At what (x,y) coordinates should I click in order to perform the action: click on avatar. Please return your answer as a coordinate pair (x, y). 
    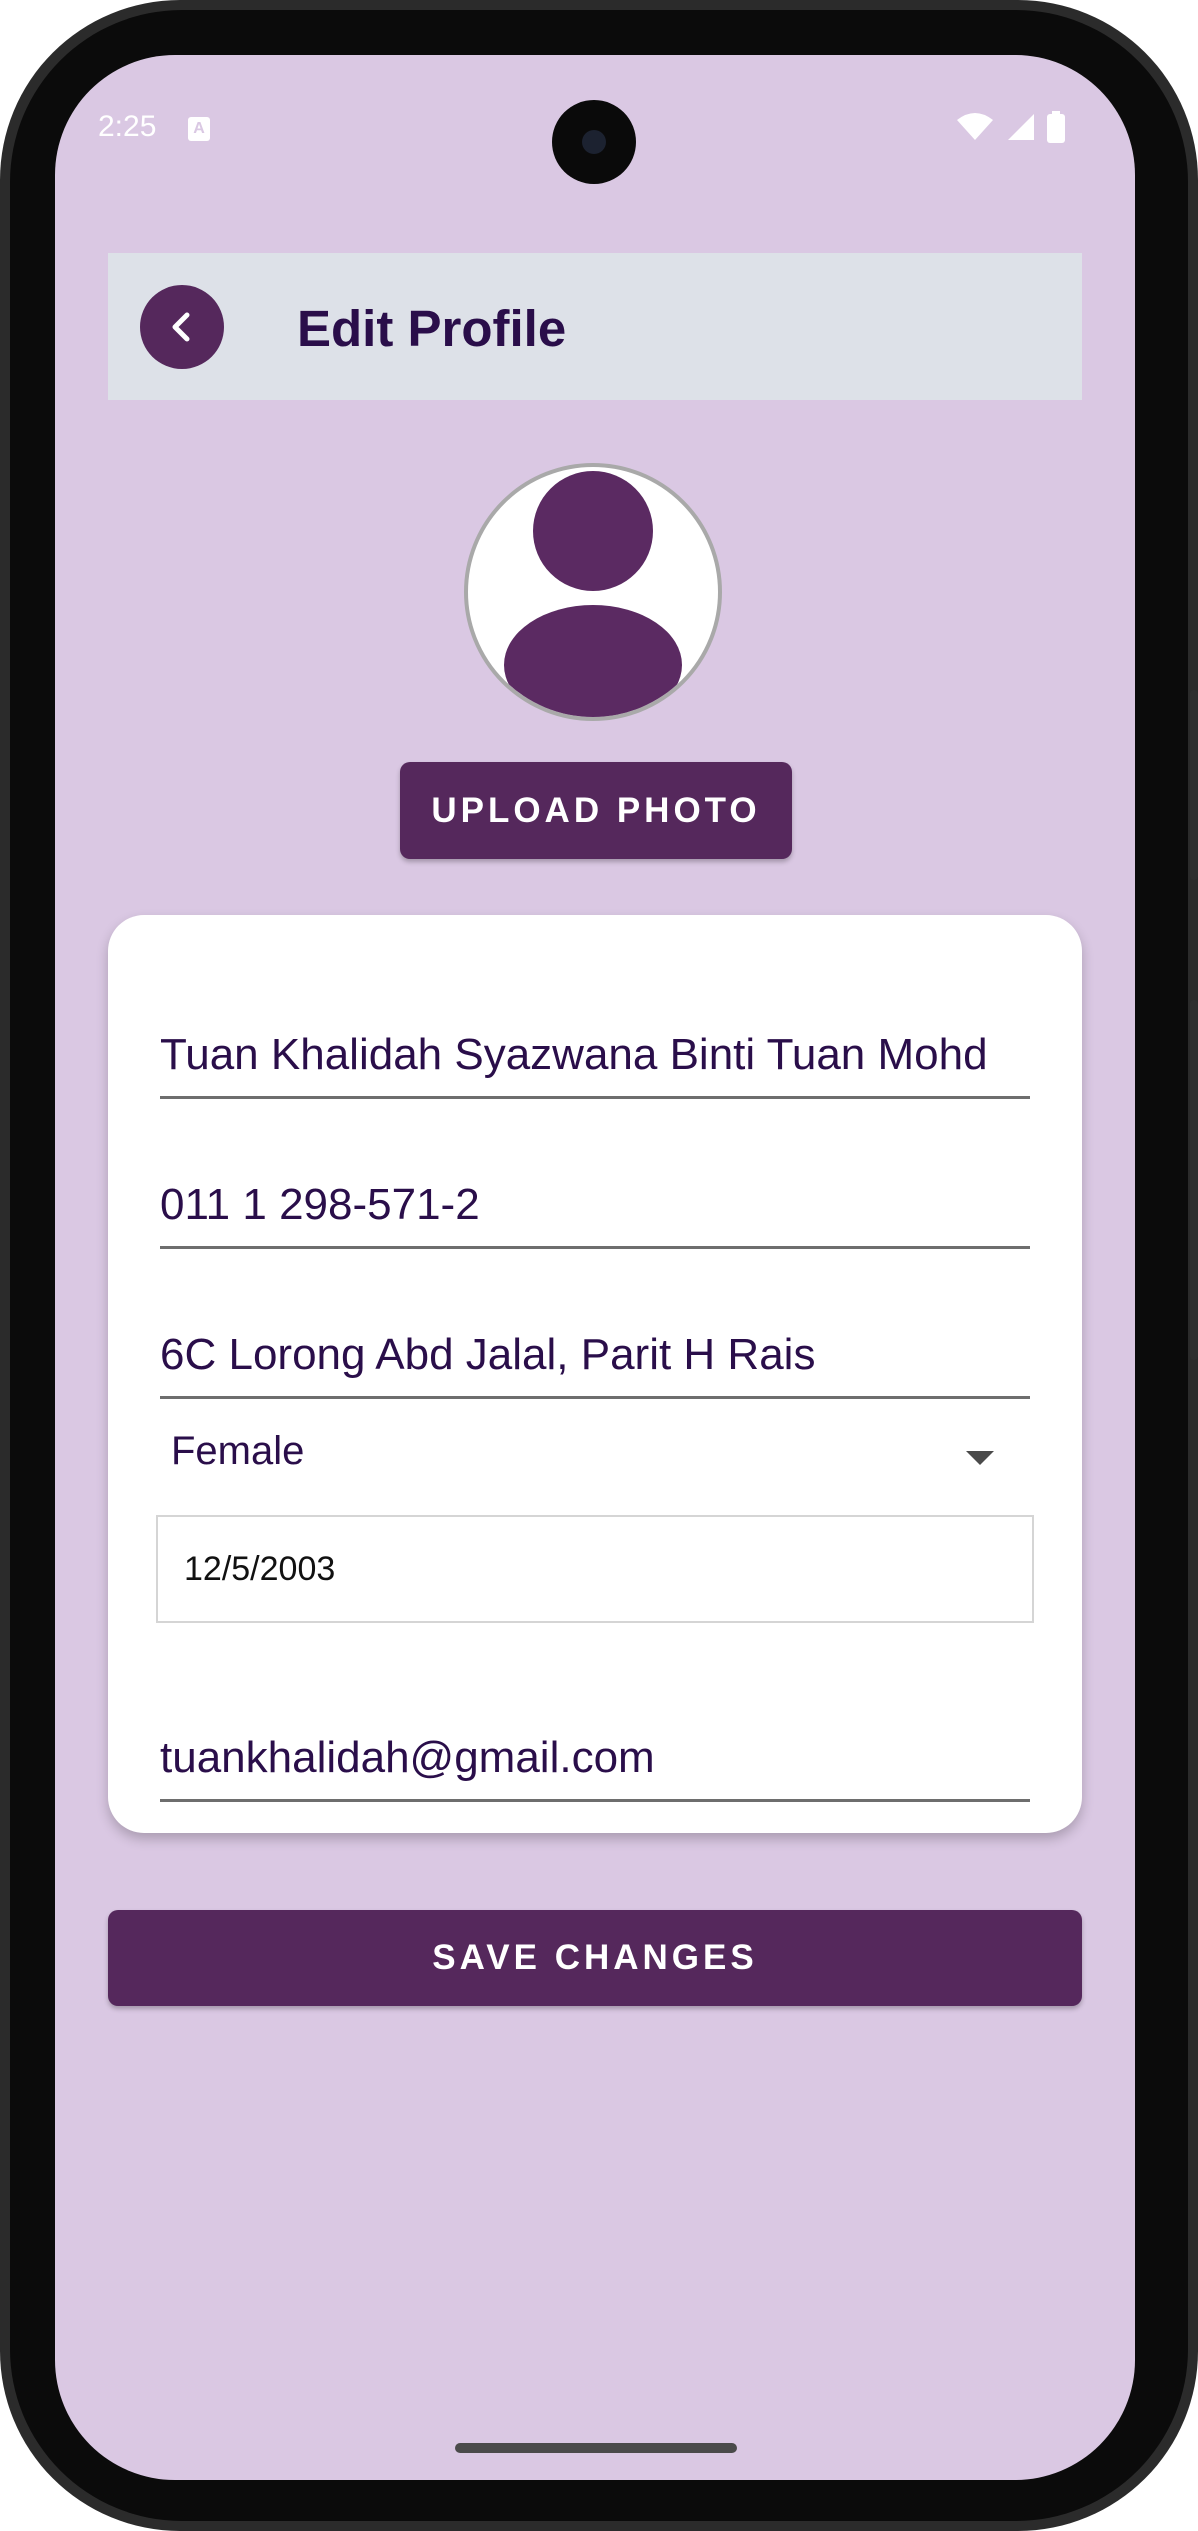
    Looking at the image, I should click on (593, 592).